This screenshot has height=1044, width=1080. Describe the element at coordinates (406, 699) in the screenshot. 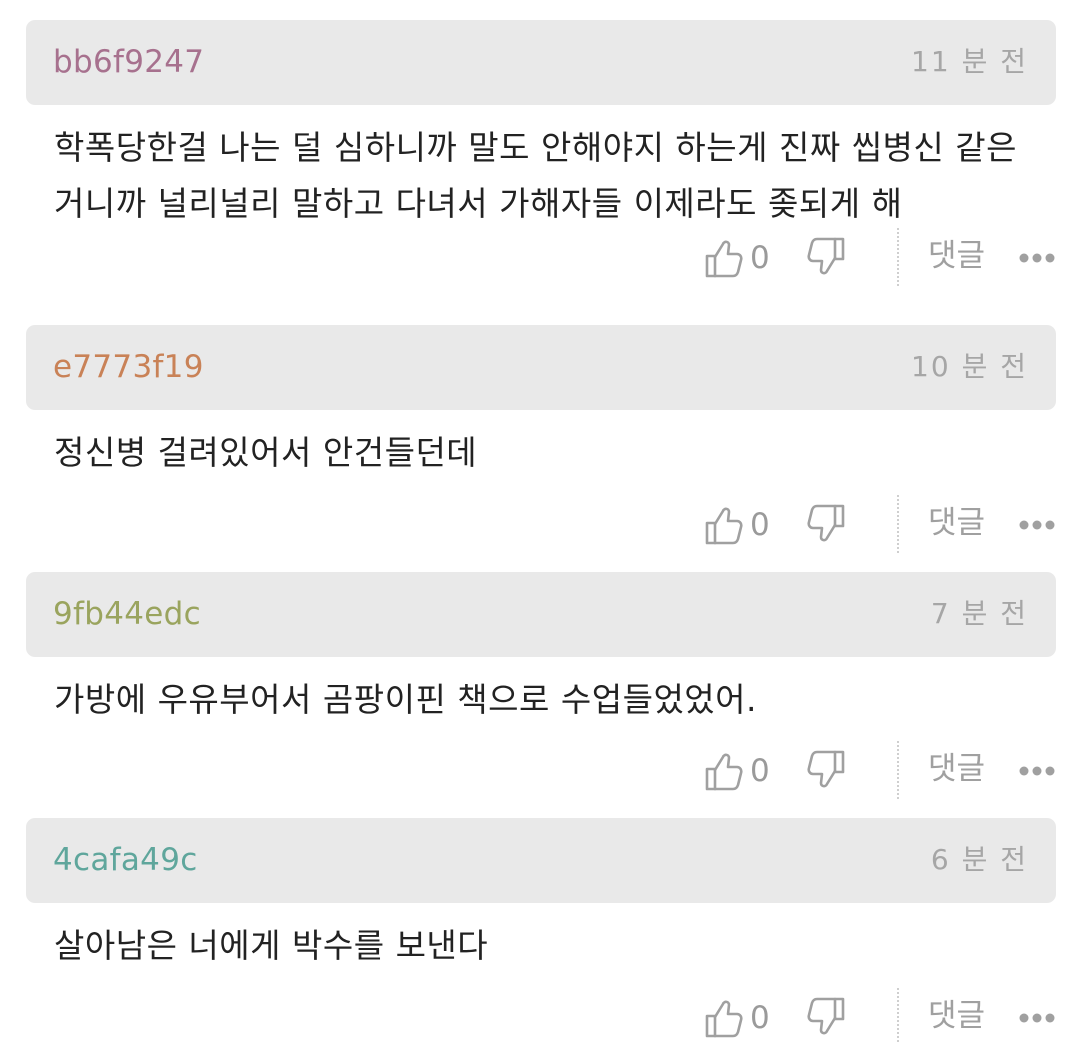

I see `comment-text: 가방에 우유부어서 곰팡이핀 책으로 수업들었었어.` at that location.